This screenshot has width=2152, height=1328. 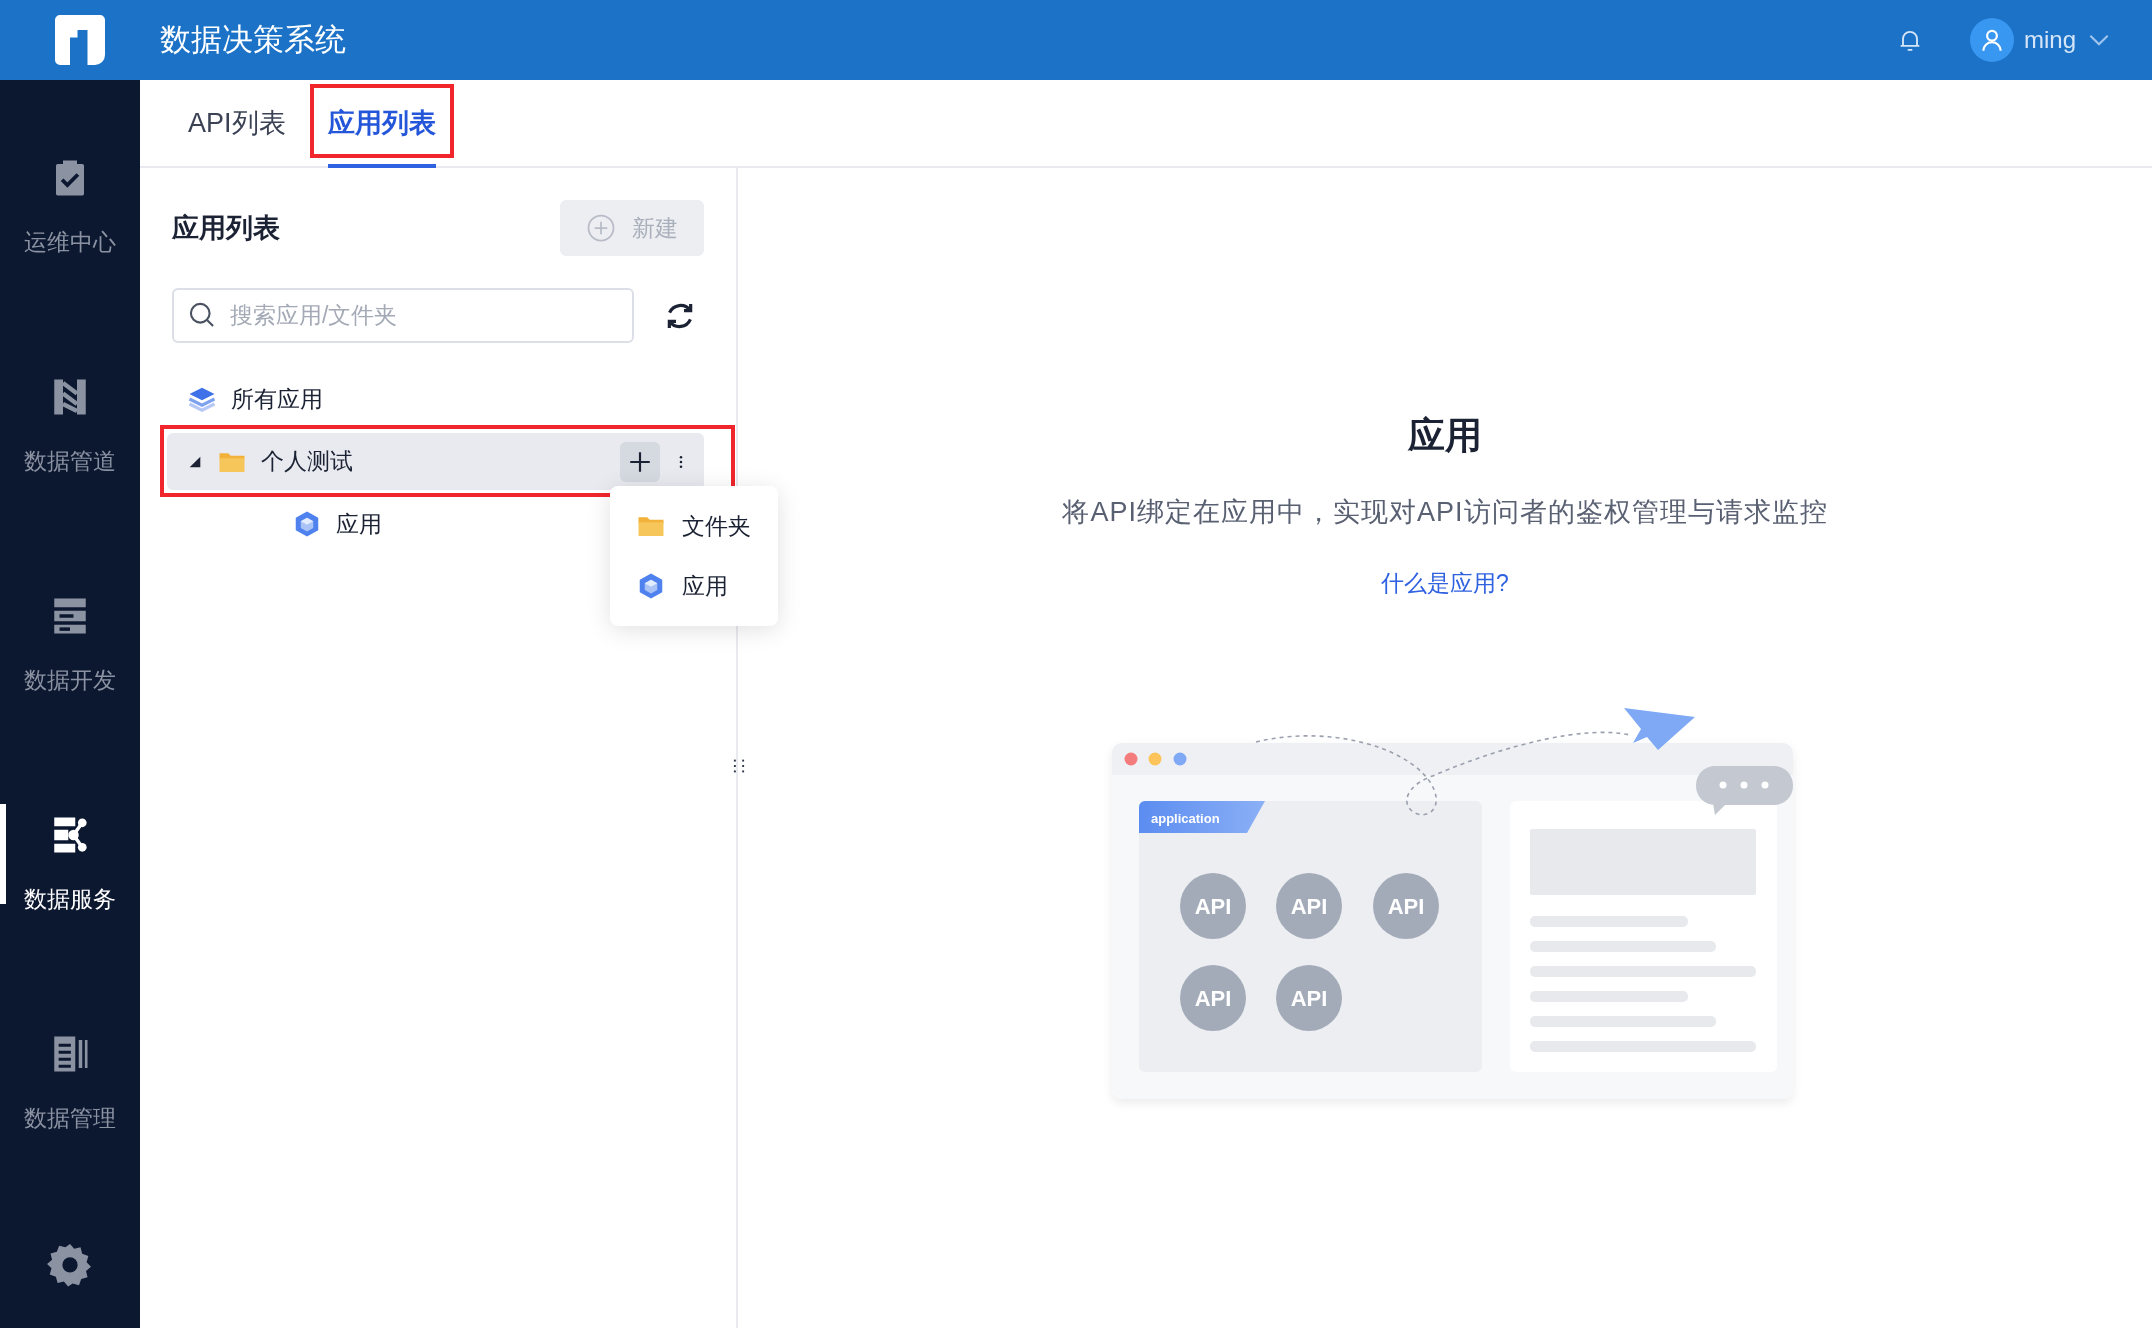 What do you see at coordinates (1445, 583) in the screenshot?
I see `help-link: 什么是应用?` at bounding box center [1445, 583].